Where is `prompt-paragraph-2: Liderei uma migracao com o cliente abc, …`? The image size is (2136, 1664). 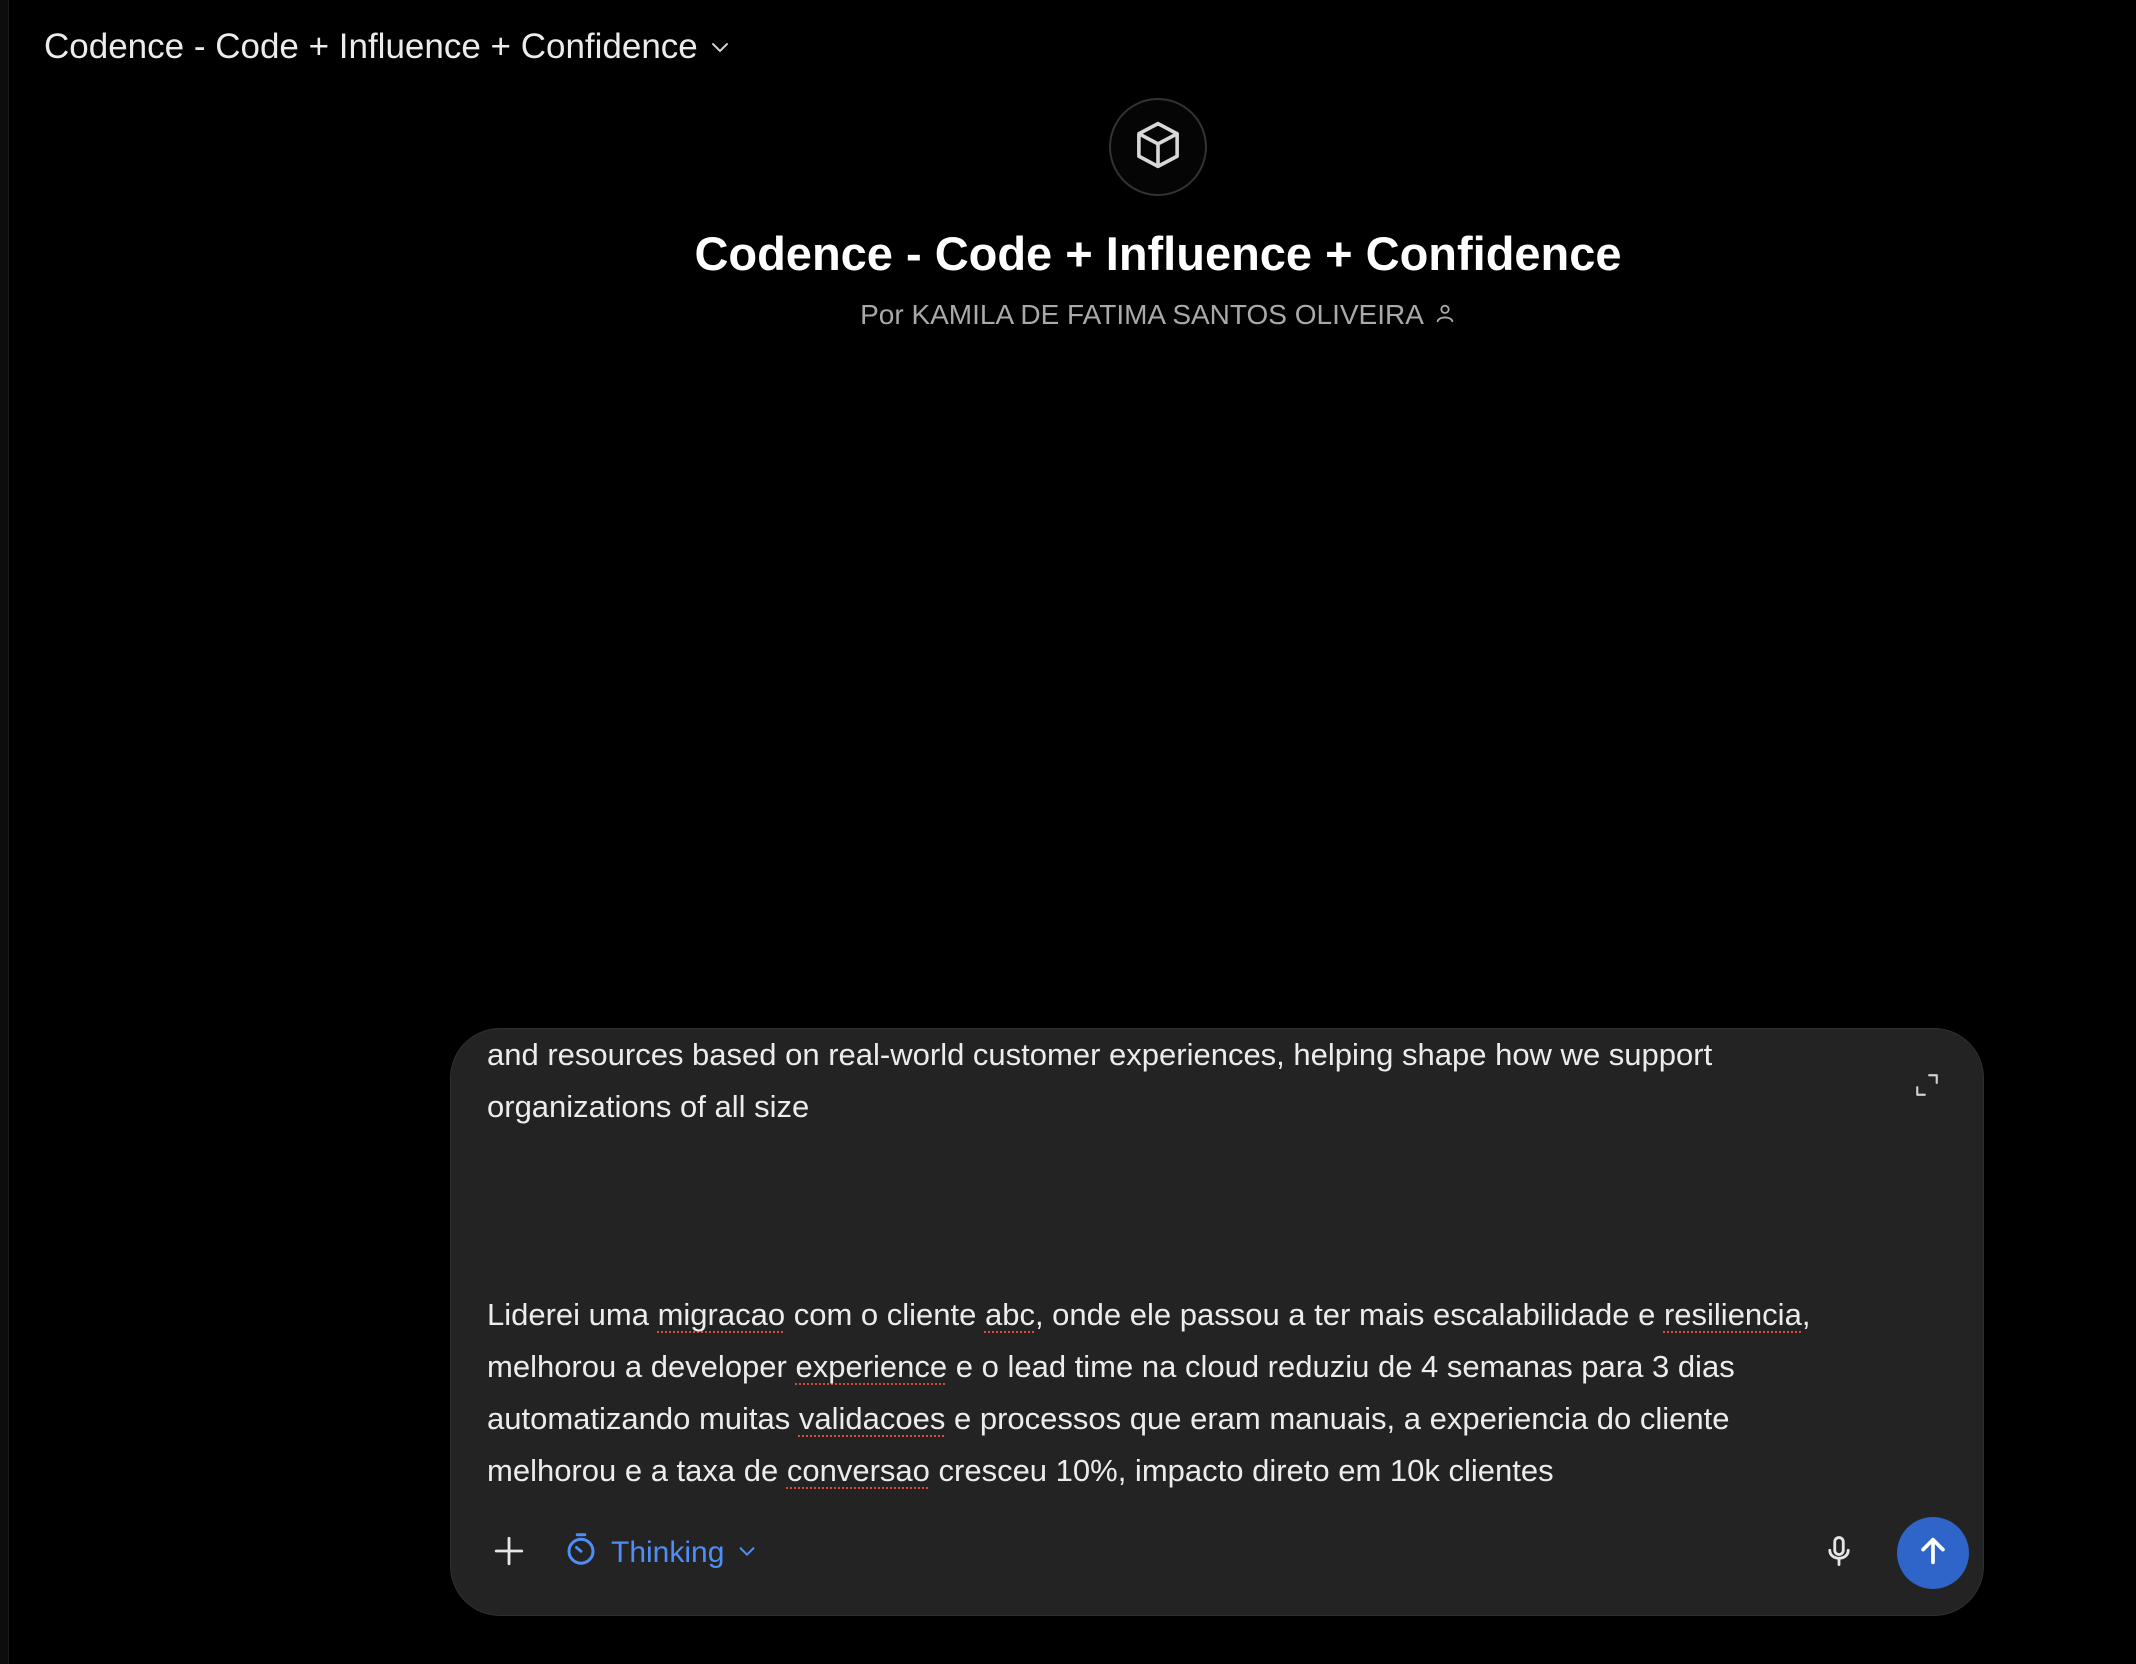 prompt-paragraph-2: Liderei uma migracao com o cliente abc, … is located at coordinates (1207, 1389).